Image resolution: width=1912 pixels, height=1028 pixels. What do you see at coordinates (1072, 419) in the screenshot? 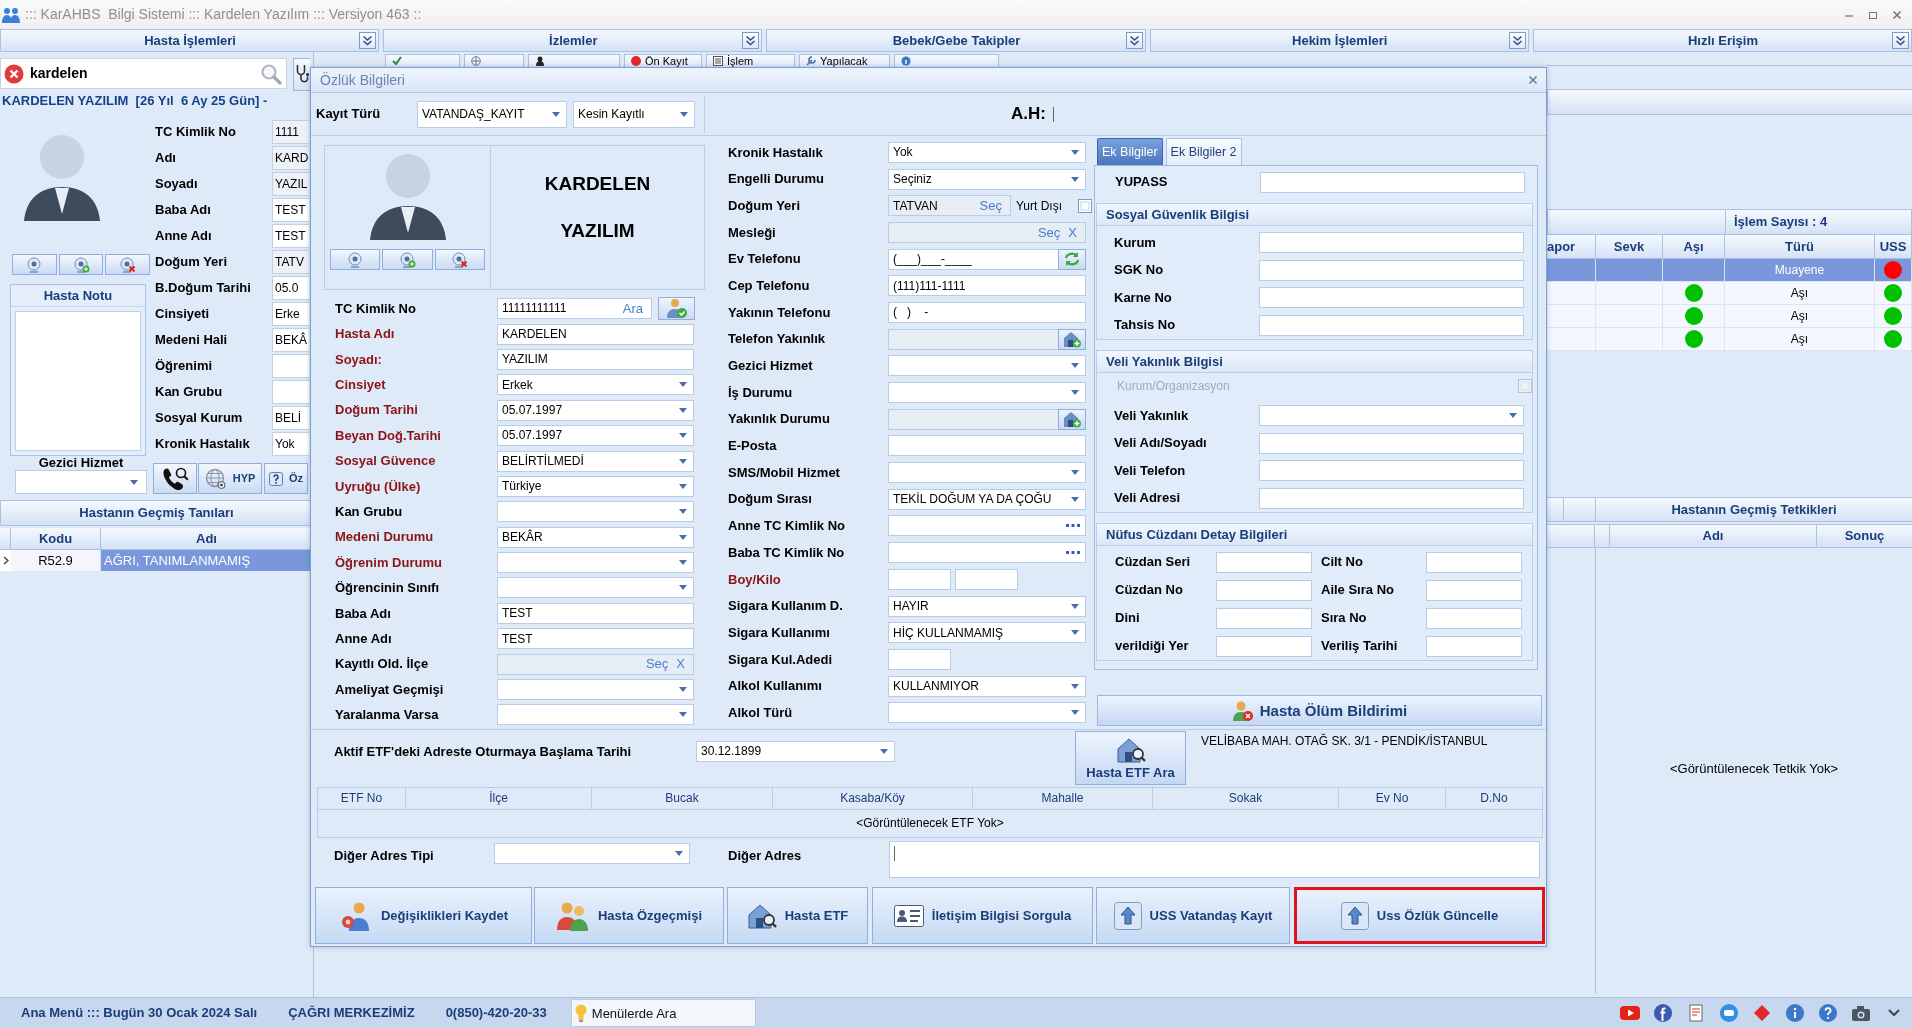
I see `lookup-button` at bounding box center [1072, 419].